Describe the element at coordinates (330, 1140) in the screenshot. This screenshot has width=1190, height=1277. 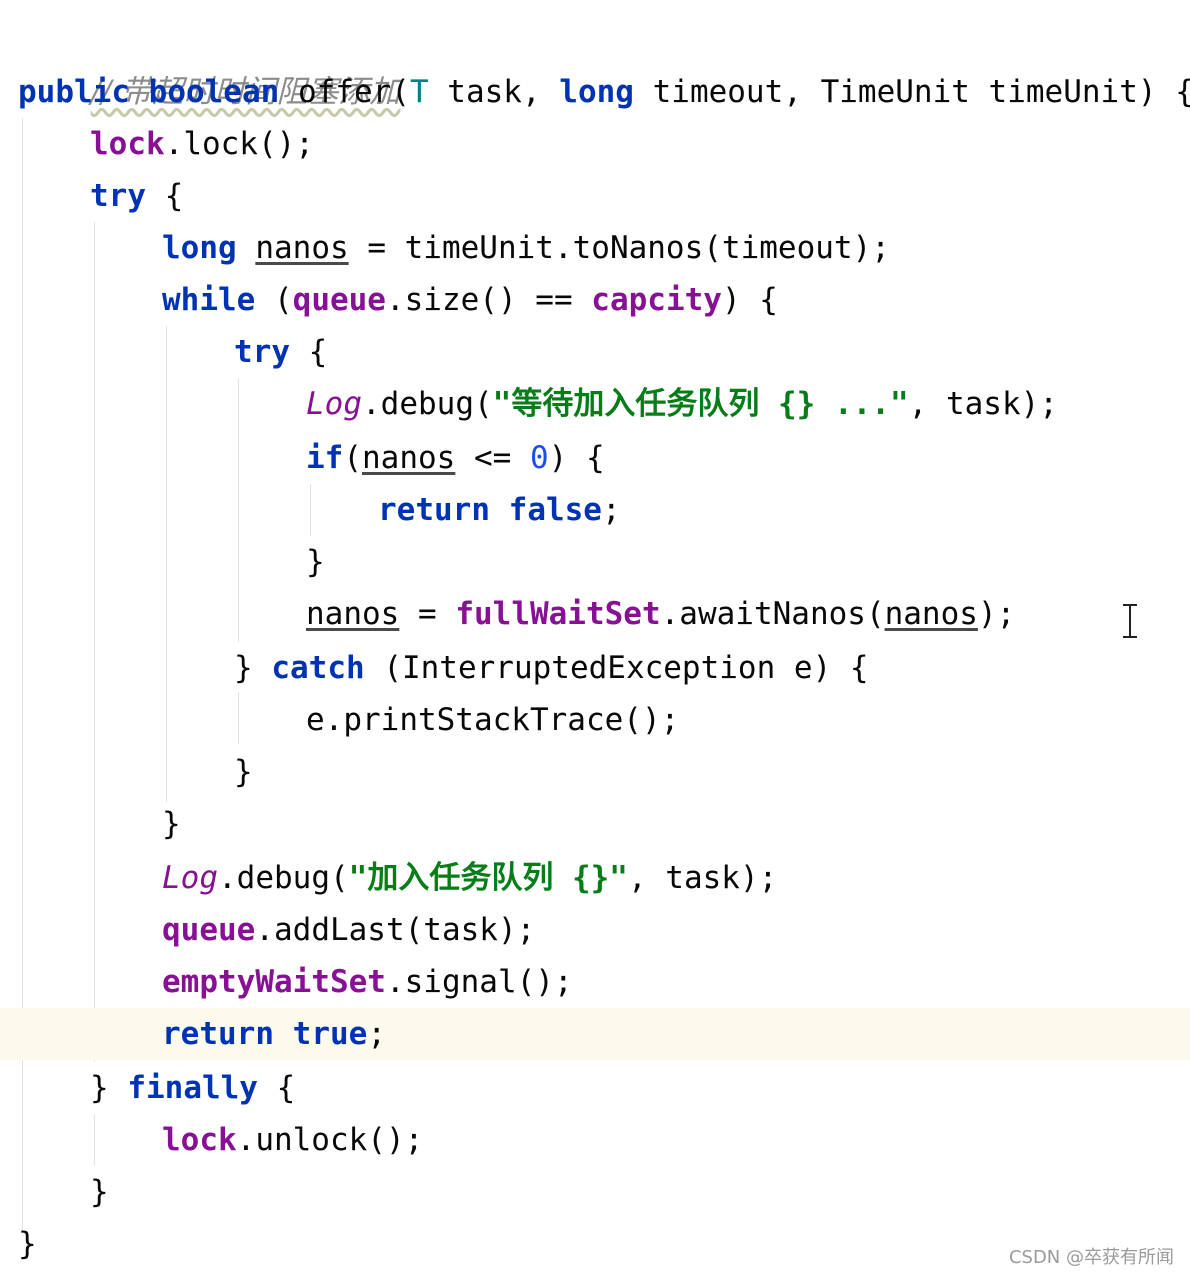
I see `code-text: .unlock();` at that location.